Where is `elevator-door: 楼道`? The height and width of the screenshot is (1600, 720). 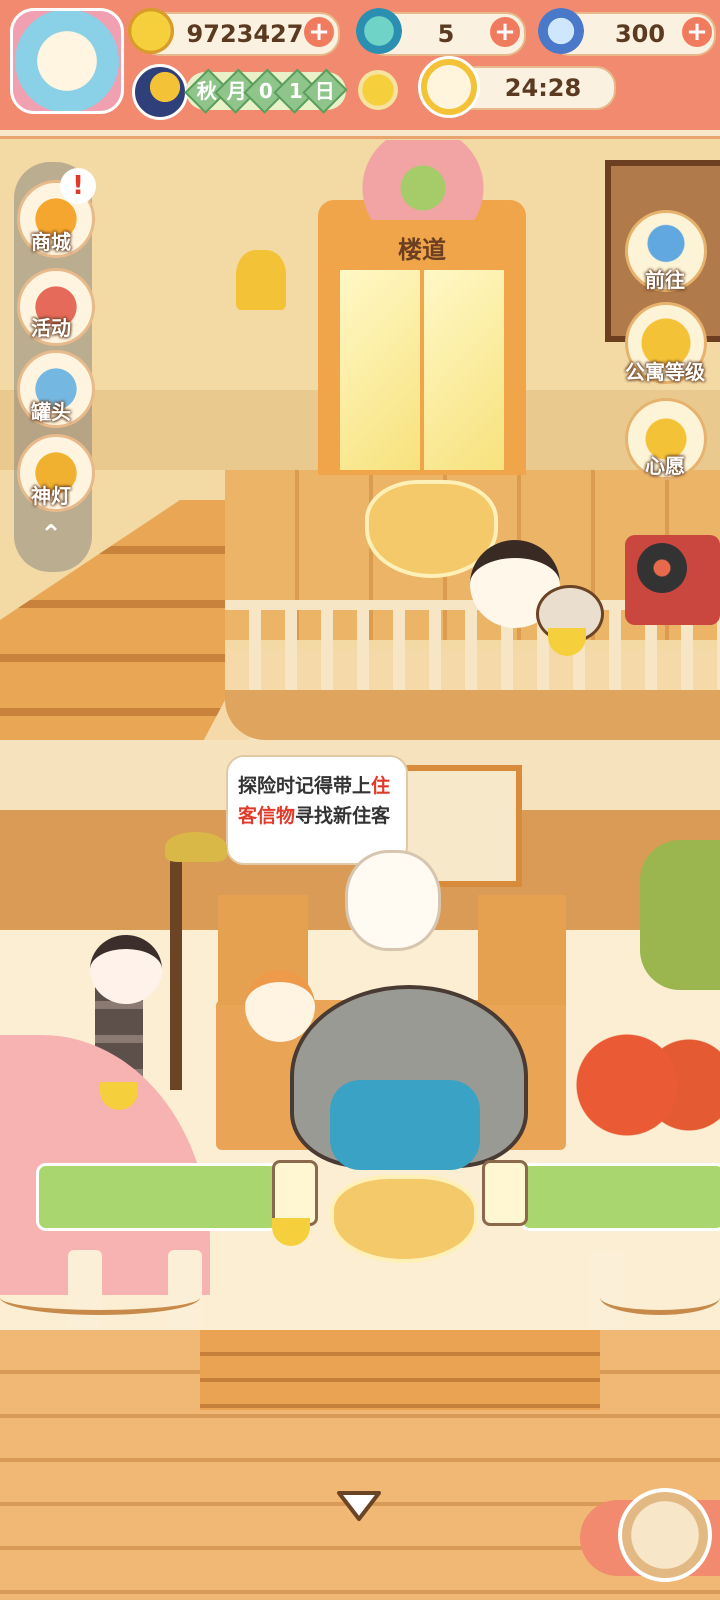 elevator-door: 楼道 is located at coordinates (422, 307).